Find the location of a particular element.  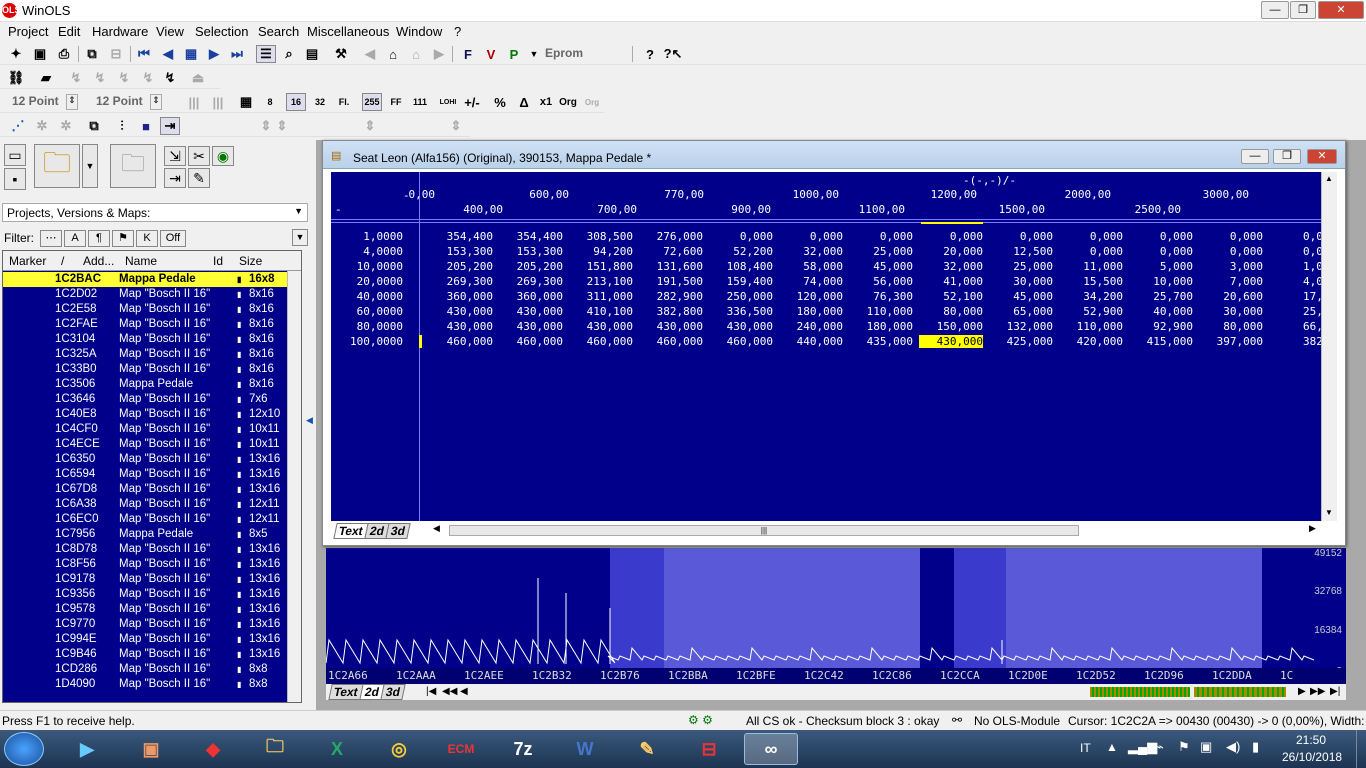

verify-icon: ↯ is located at coordinates (124, 78).